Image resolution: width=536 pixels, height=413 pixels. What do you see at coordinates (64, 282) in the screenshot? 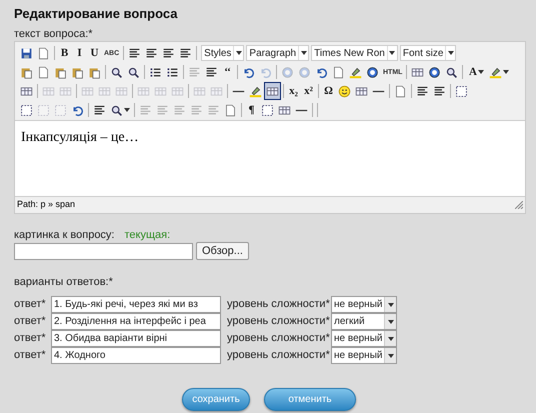
I see `field-label: варианты ответов:*` at bounding box center [64, 282].